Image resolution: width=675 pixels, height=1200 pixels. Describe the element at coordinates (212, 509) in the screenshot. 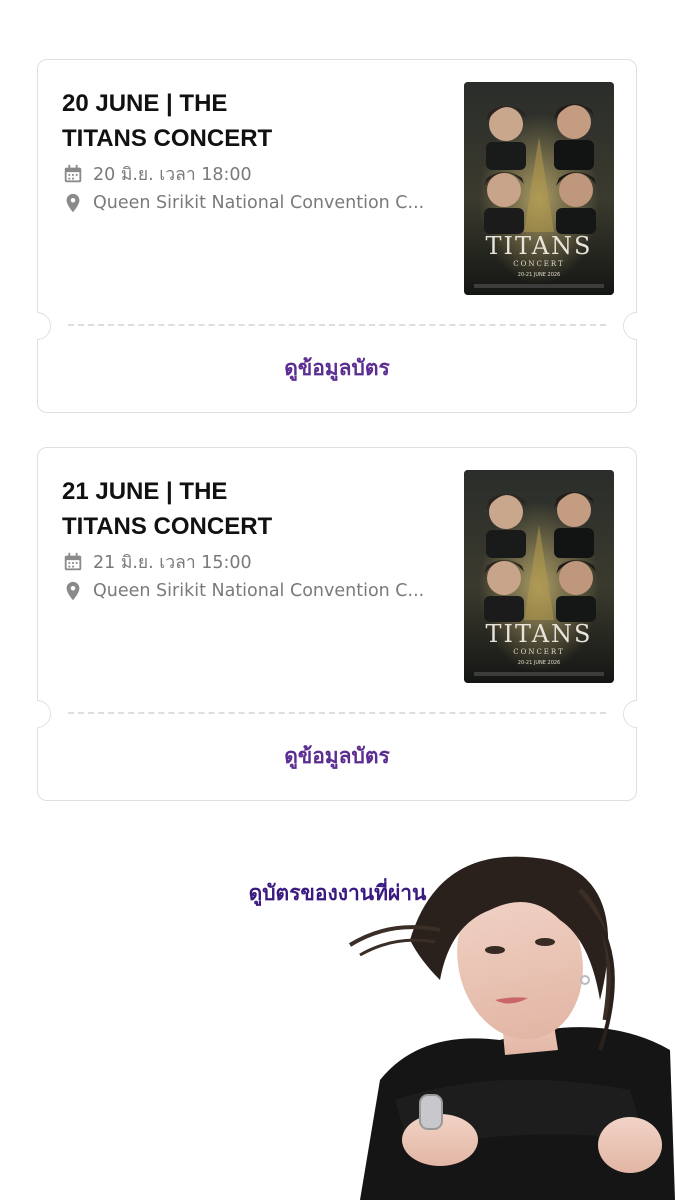

I see `event-title: 21 JUNE | THE TITANS CONCERT` at that location.